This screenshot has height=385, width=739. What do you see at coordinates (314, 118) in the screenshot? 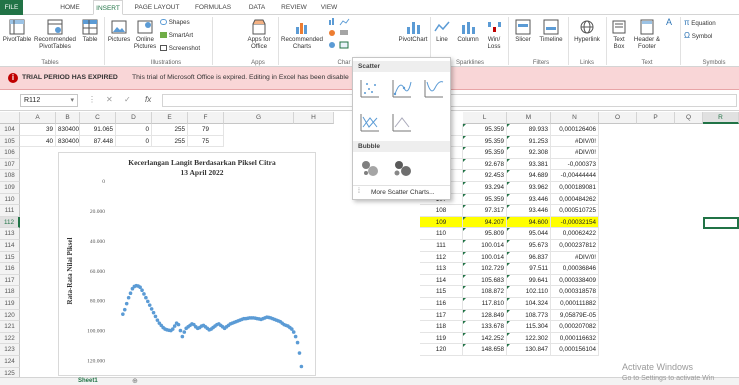
I see `column-header: H` at bounding box center [314, 118].